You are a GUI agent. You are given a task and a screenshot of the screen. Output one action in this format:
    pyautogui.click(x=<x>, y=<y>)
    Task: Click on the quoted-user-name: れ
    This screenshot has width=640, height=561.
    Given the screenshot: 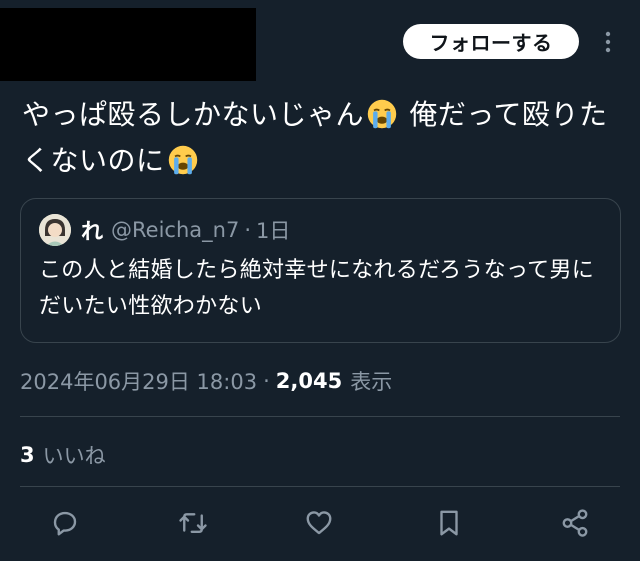 What is the action you would take?
    pyautogui.click(x=92, y=230)
    